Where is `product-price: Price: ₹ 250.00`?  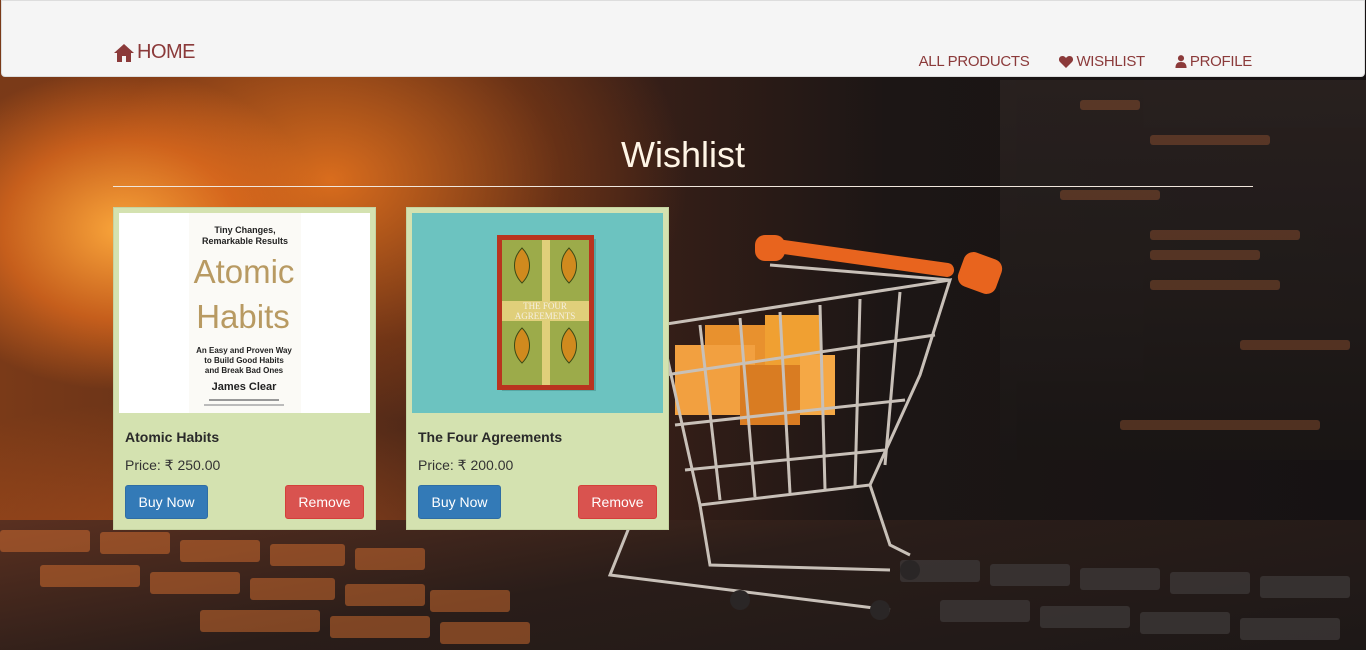
product-price: Price: ₹ 250.00 is located at coordinates (173, 465).